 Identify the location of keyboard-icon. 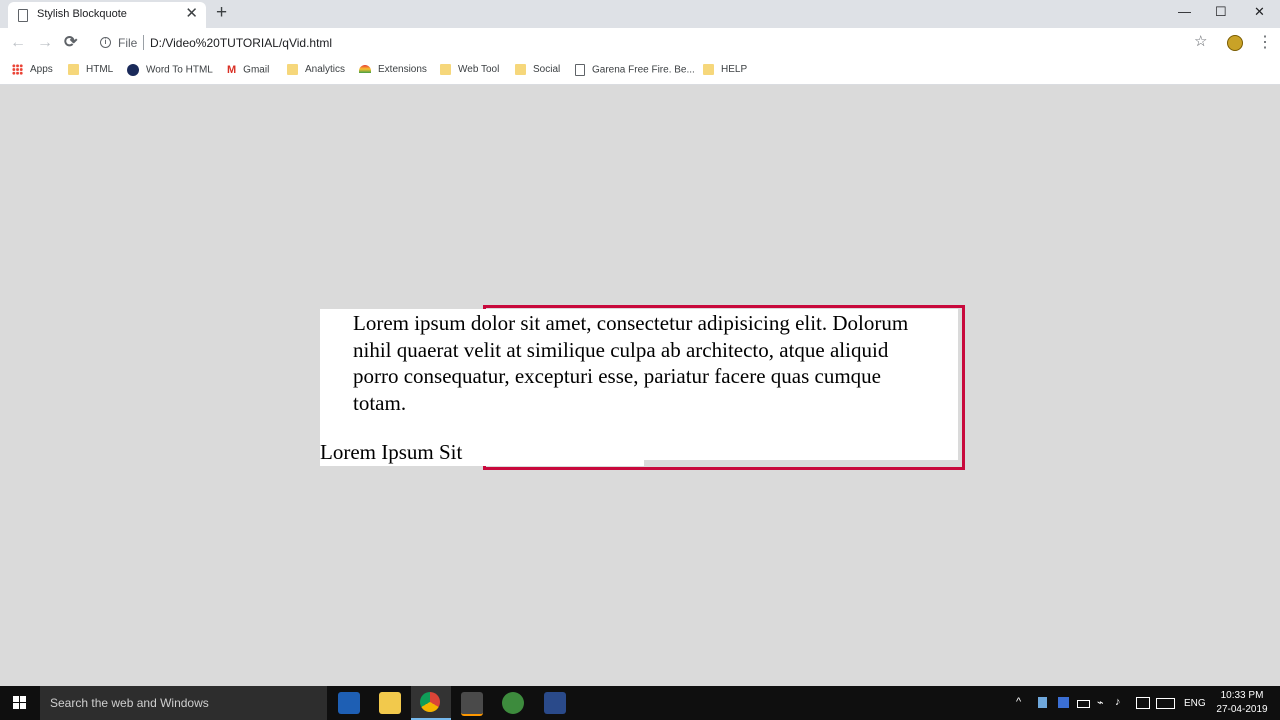
(1165, 703).